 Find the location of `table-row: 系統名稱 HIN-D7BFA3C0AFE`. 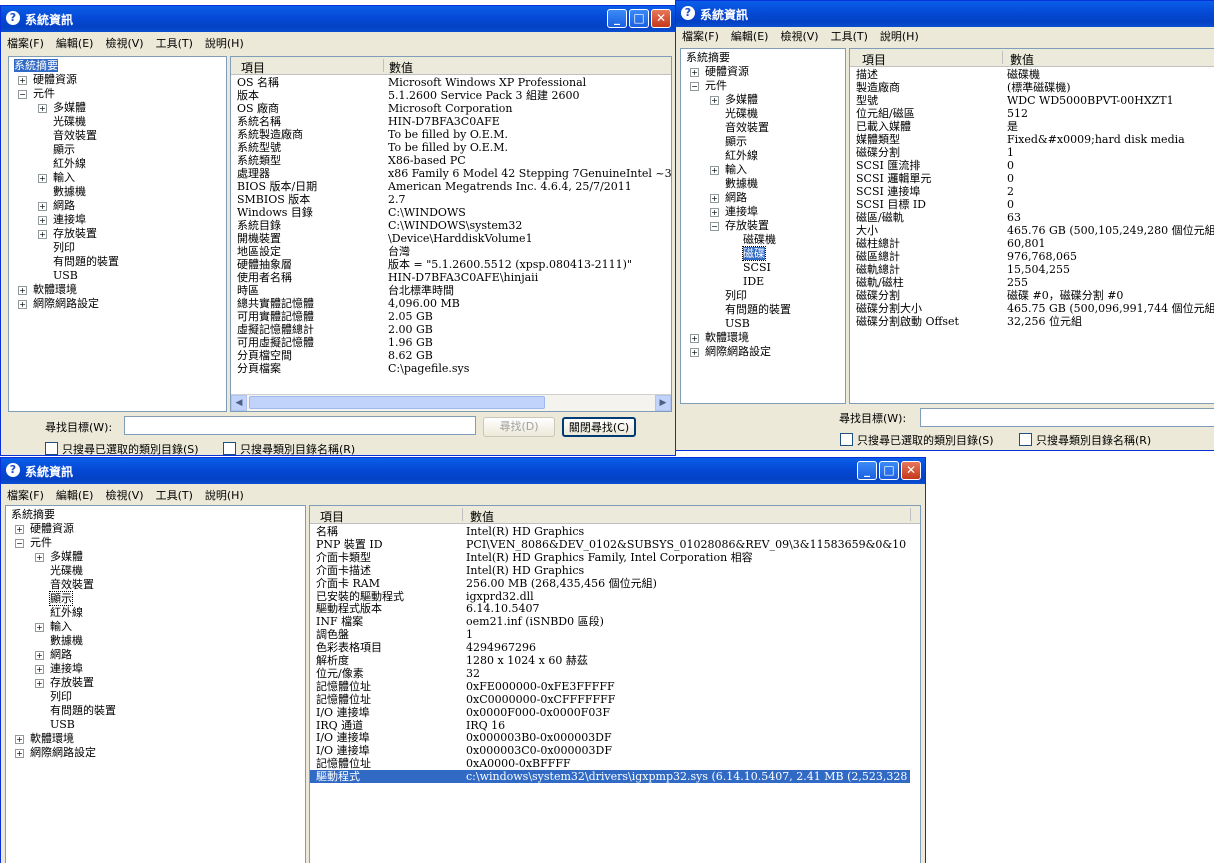

table-row: 系統名稱 HIN-D7BFA3C0AFE is located at coordinates (451, 121).